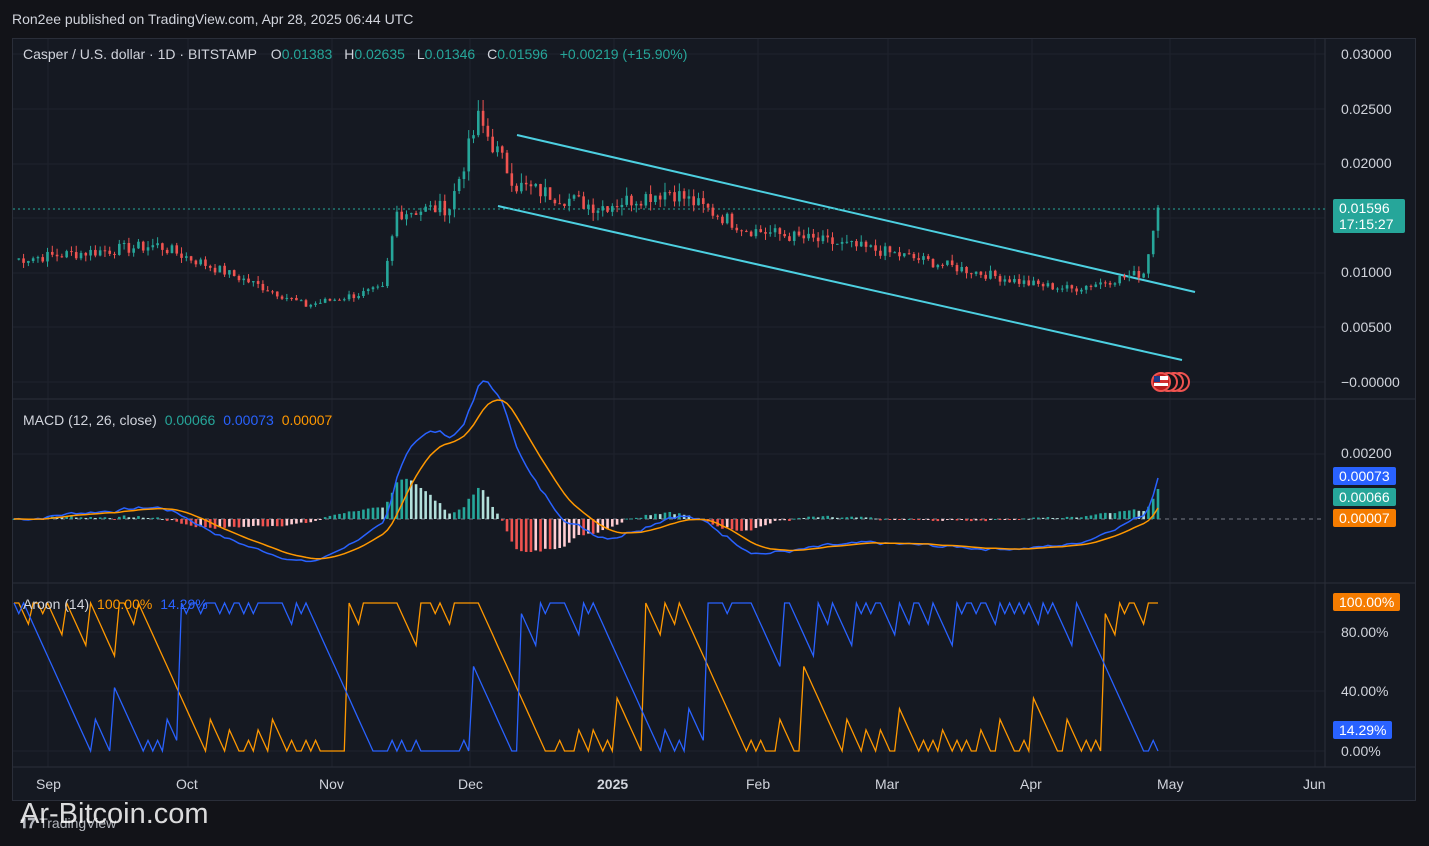 The width and height of the screenshot is (1429, 846). I want to click on last-price-value: 0.01596, so click(1364, 208).